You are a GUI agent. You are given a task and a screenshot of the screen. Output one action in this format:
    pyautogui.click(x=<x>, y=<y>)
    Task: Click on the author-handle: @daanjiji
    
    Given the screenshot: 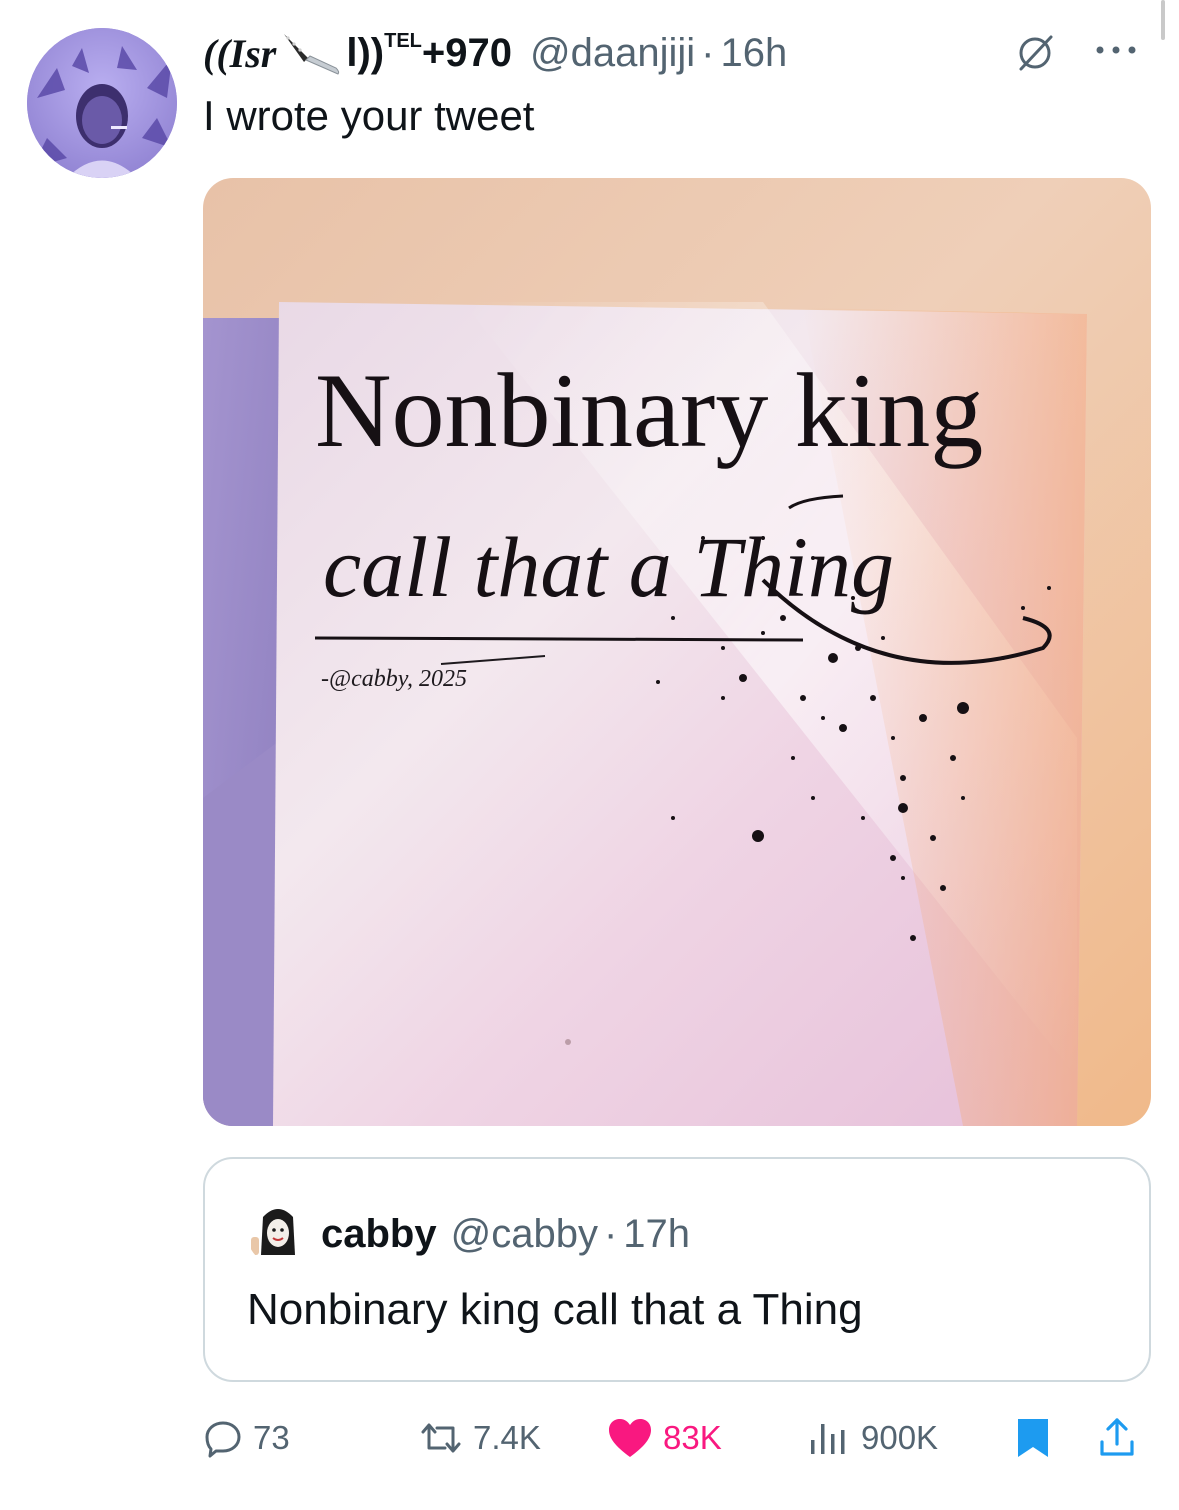 What is the action you would take?
    pyautogui.click(x=612, y=53)
    